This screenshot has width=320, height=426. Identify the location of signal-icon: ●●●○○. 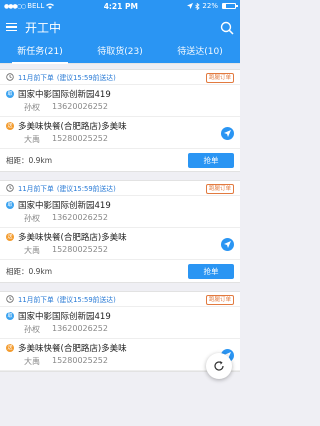
(15, 6).